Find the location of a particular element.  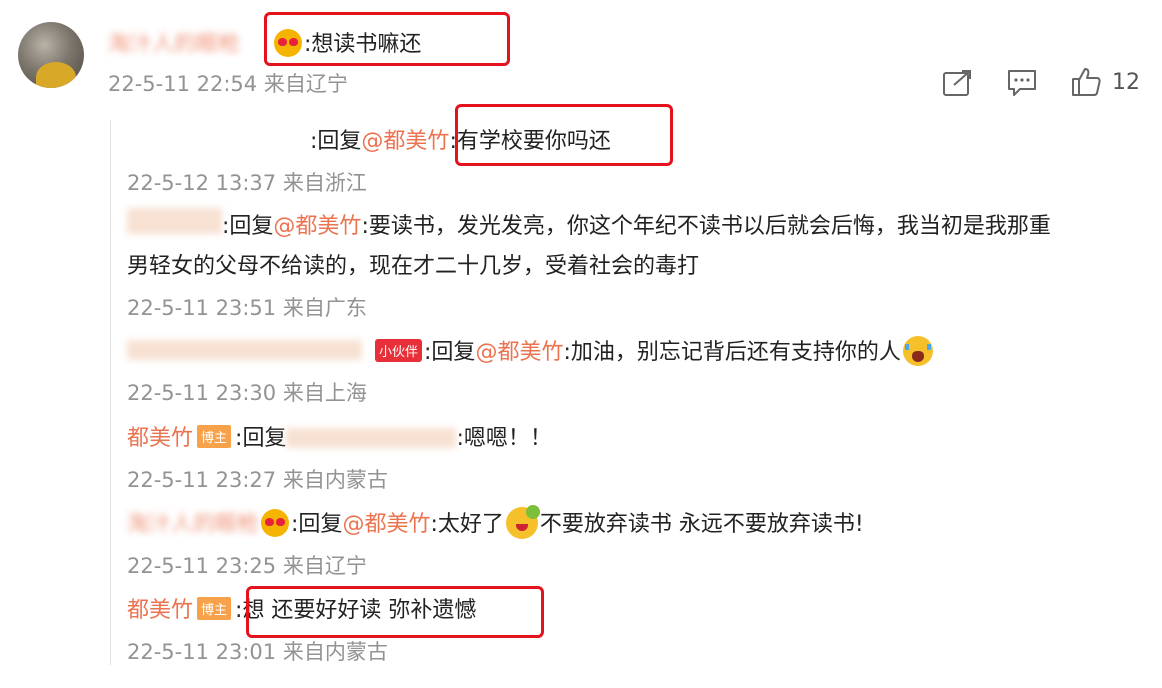

reply-3: 小伙伴:回复@都美竹:加油，别忘记背后还有支持你的人 is located at coordinates (654, 350).